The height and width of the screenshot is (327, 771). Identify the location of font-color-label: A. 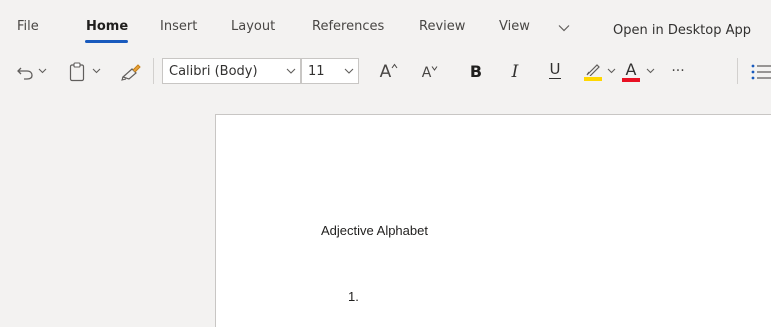
(631, 69).